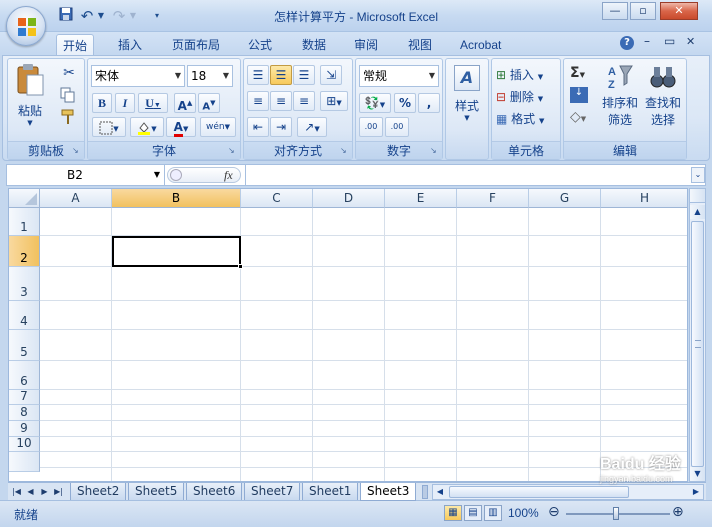 This screenshot has width=712, height=527. Describe the element at coordinates (493, 198) in the screenshot. I see `column-header-f: F` at that location.